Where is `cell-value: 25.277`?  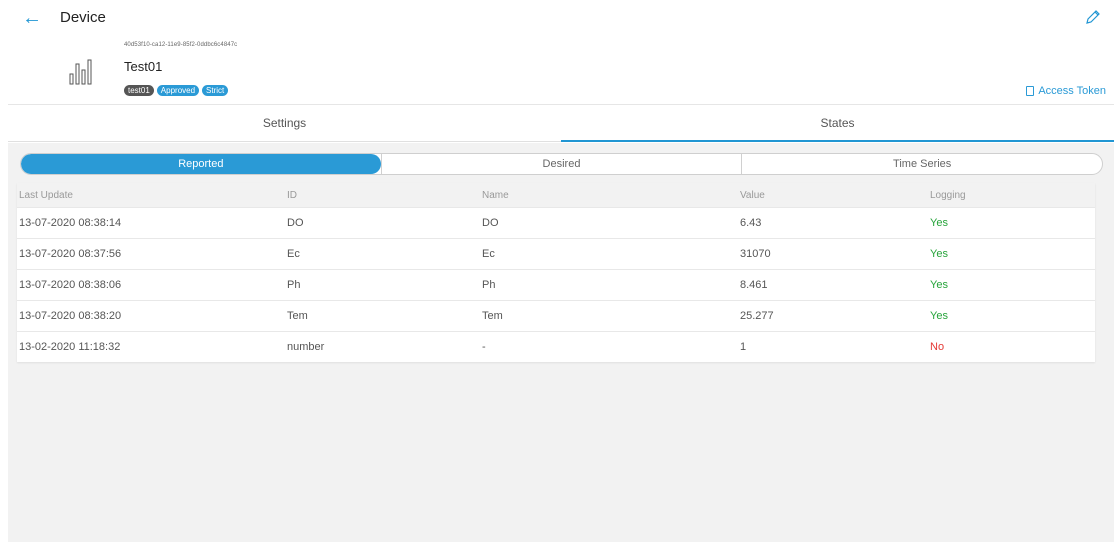 cell-value: 25.277 is located at coordinates (757, 316).